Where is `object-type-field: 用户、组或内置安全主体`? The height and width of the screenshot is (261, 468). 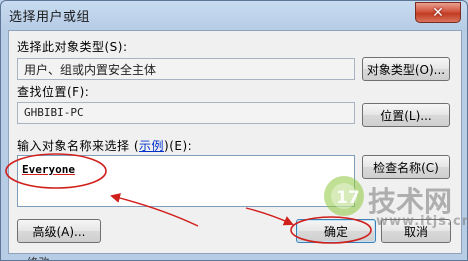 object-type-field: 用户、组或内置安全主体 is located at coordinates (186, 69).